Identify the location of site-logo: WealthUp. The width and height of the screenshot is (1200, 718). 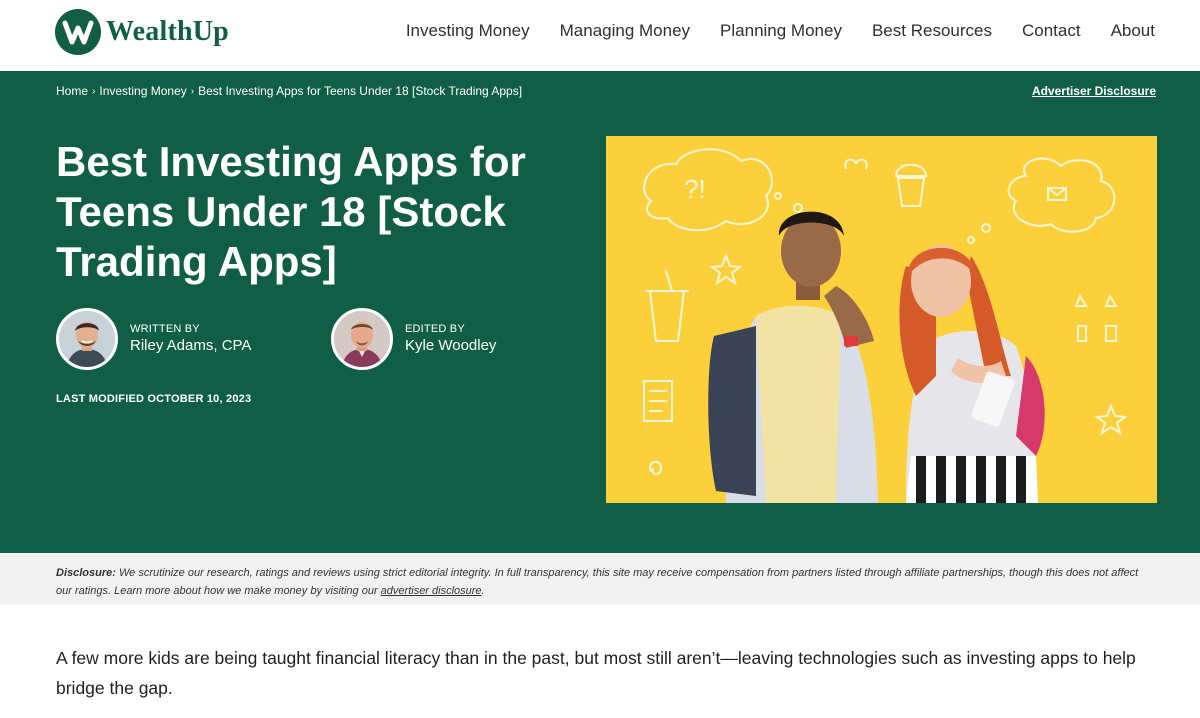
(142, 32).